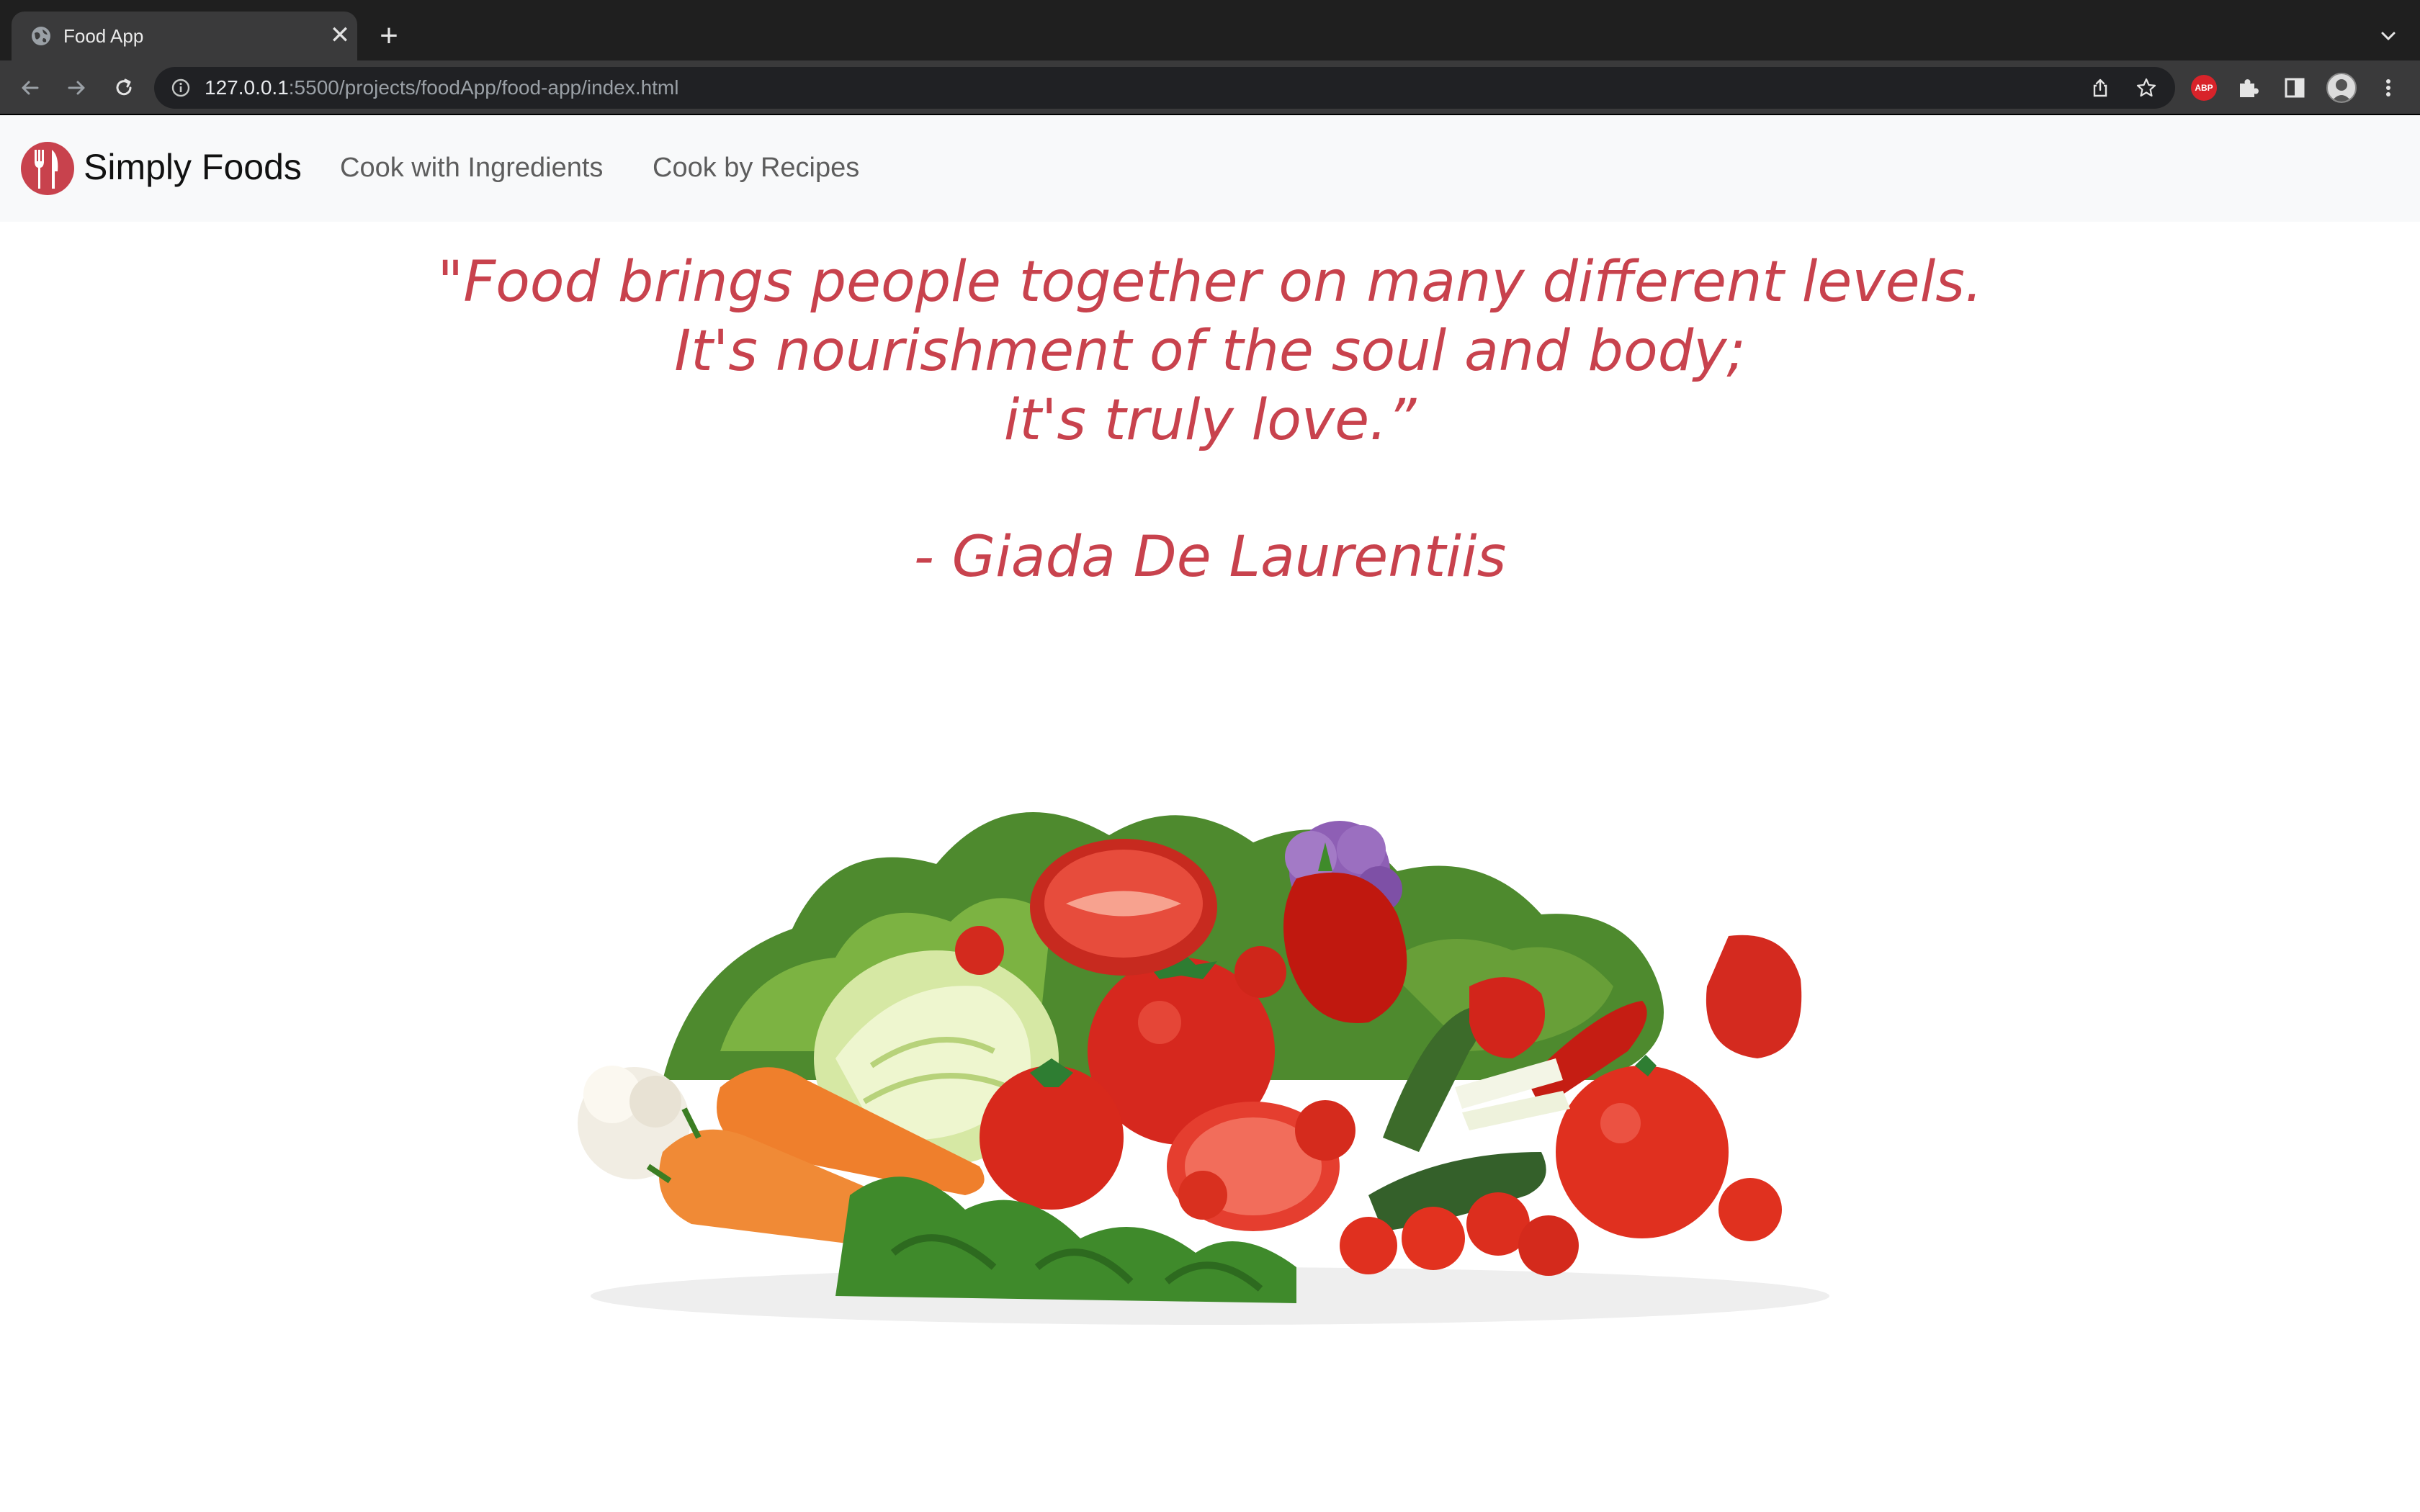 The width and height of the screenshot is (2420, 1512). I want to click on nav-link-cook-by-recipes: Cook by Recipes, so click(756, 168).